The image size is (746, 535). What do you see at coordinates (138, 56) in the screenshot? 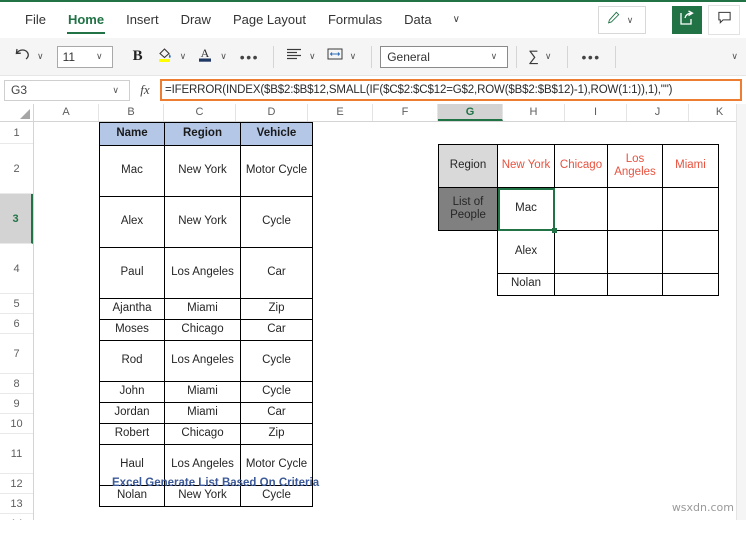
I see `bold-button: B` at bounding box center [138, 56].